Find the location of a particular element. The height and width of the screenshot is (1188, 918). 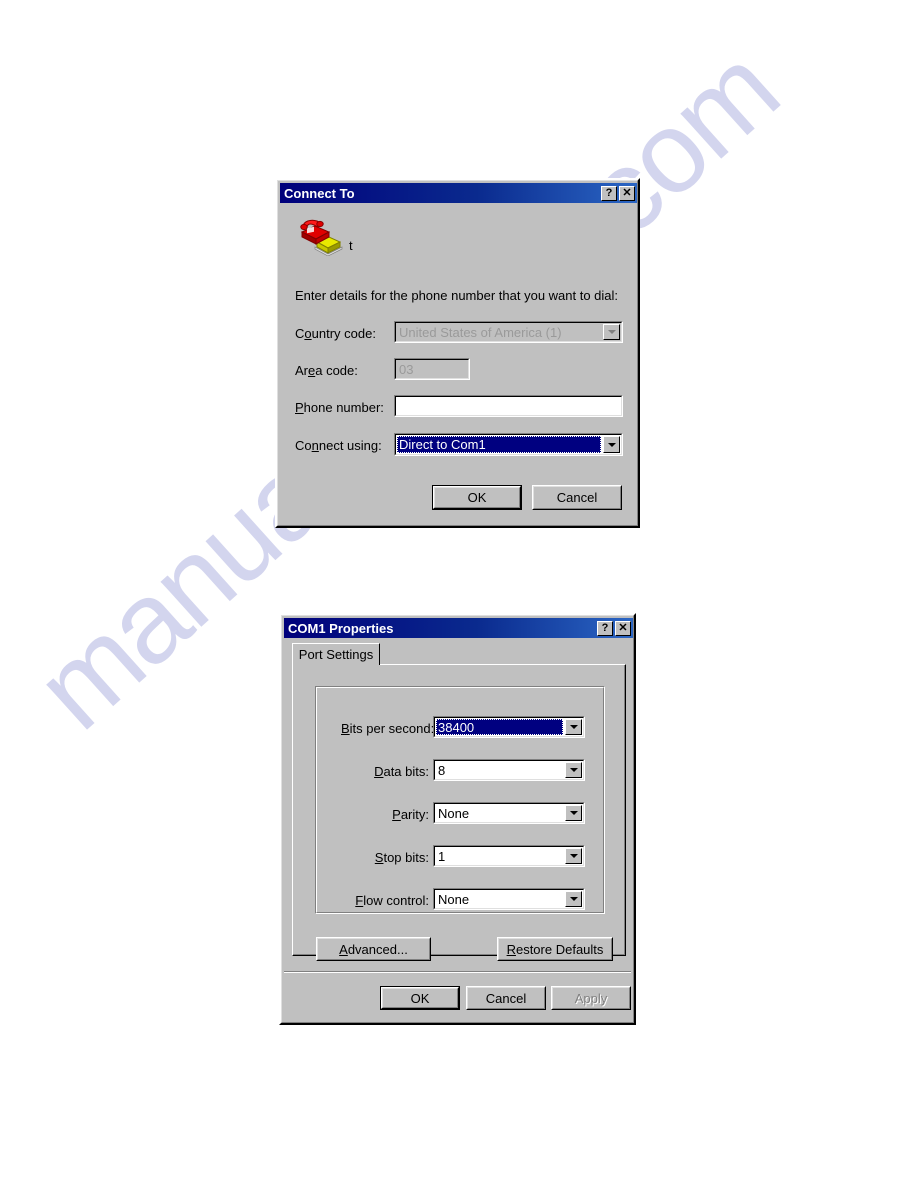

label-part: nect using: is located at coordinates (350, 445).